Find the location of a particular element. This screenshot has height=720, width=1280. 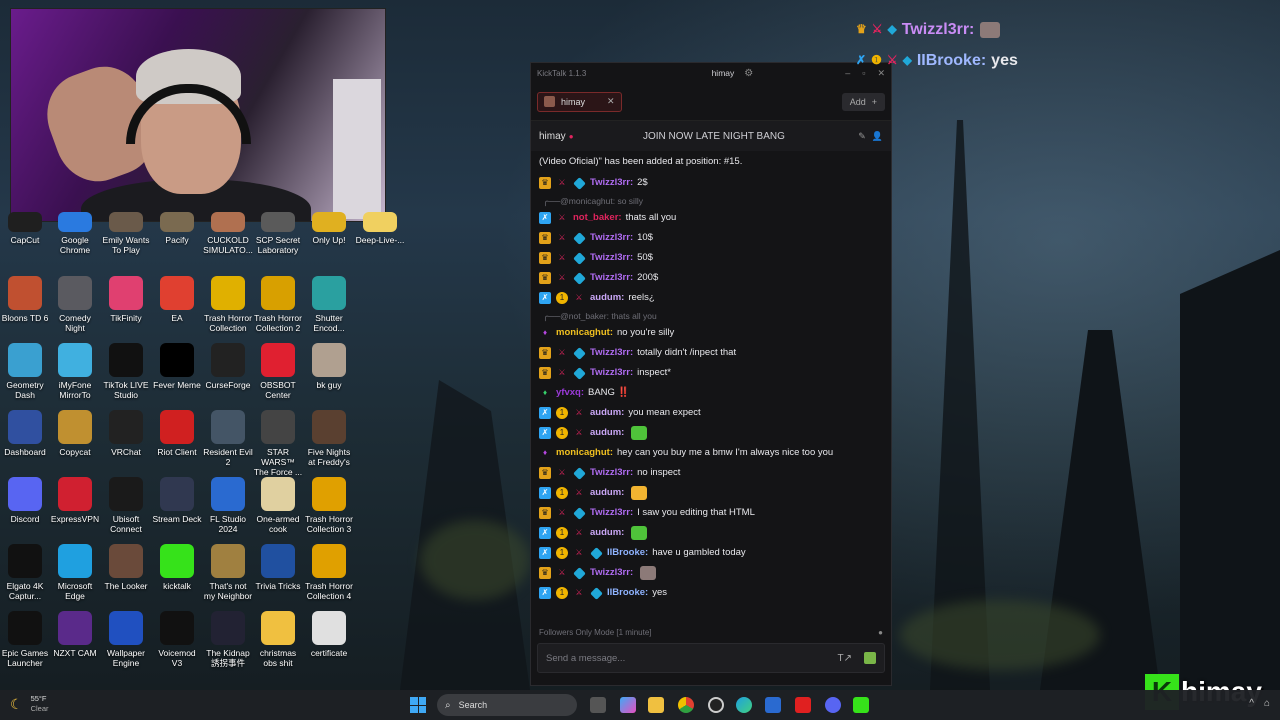

chat-message: ♛ ⚔ Twizzl3rr: is located at coordinates (711, 573).